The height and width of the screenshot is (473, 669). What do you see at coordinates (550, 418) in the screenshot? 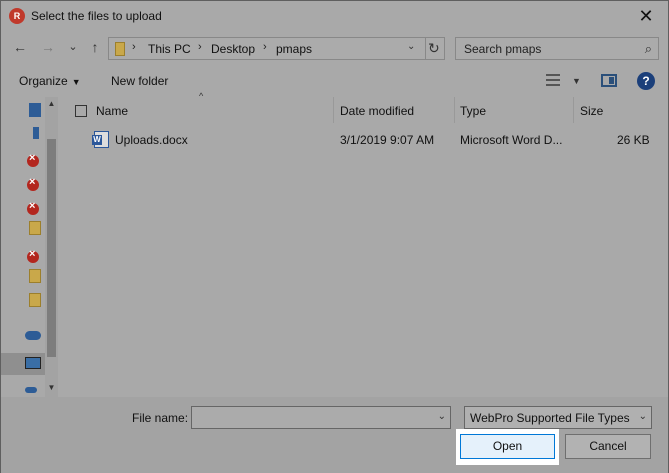
I see `file-type-selected: WebPro Supported File Types` at bounding box center [550, 418].